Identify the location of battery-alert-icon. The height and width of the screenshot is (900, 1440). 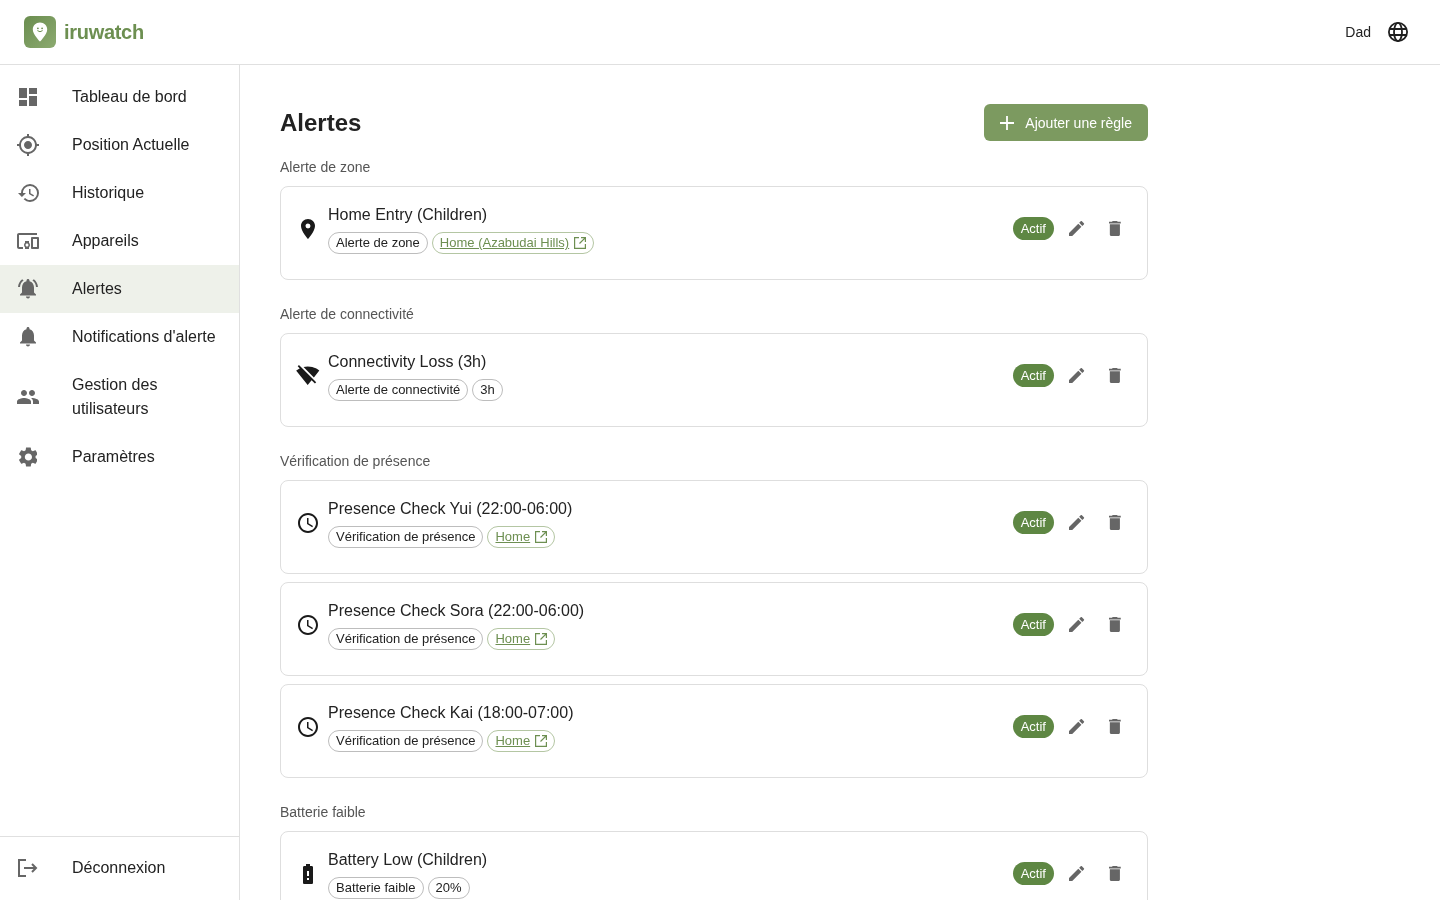
(308, 873).